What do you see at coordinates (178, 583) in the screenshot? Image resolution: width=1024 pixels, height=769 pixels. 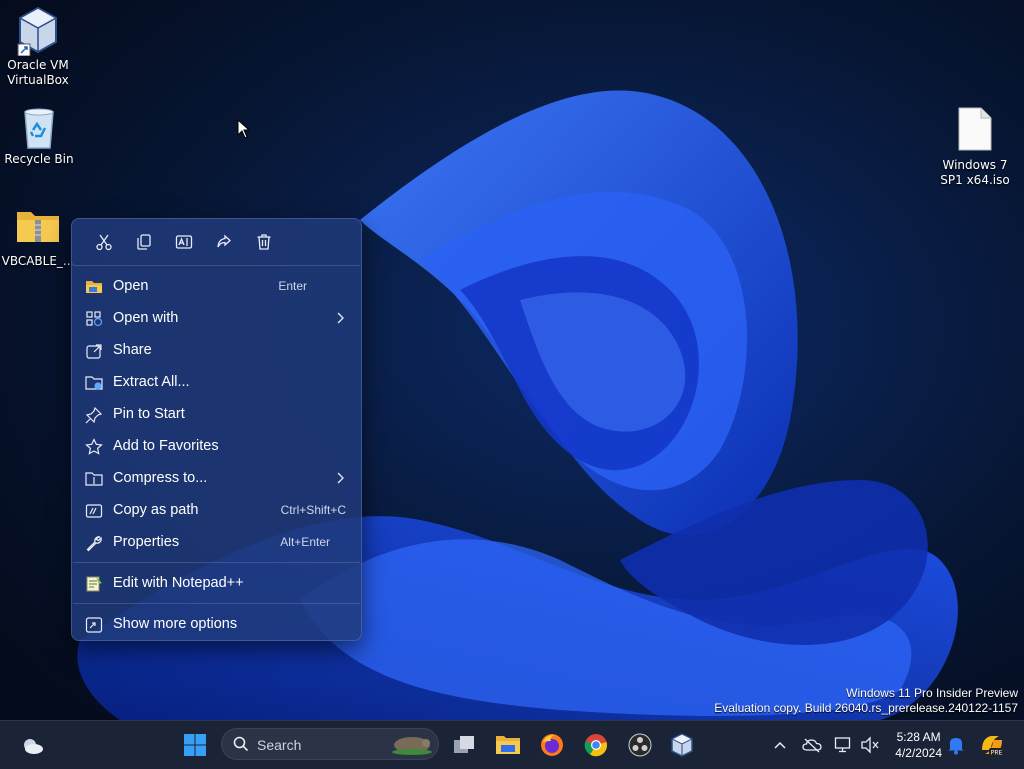 I see `menu-item-label: Edit with Notepad++` at bounding box center [178, 583].